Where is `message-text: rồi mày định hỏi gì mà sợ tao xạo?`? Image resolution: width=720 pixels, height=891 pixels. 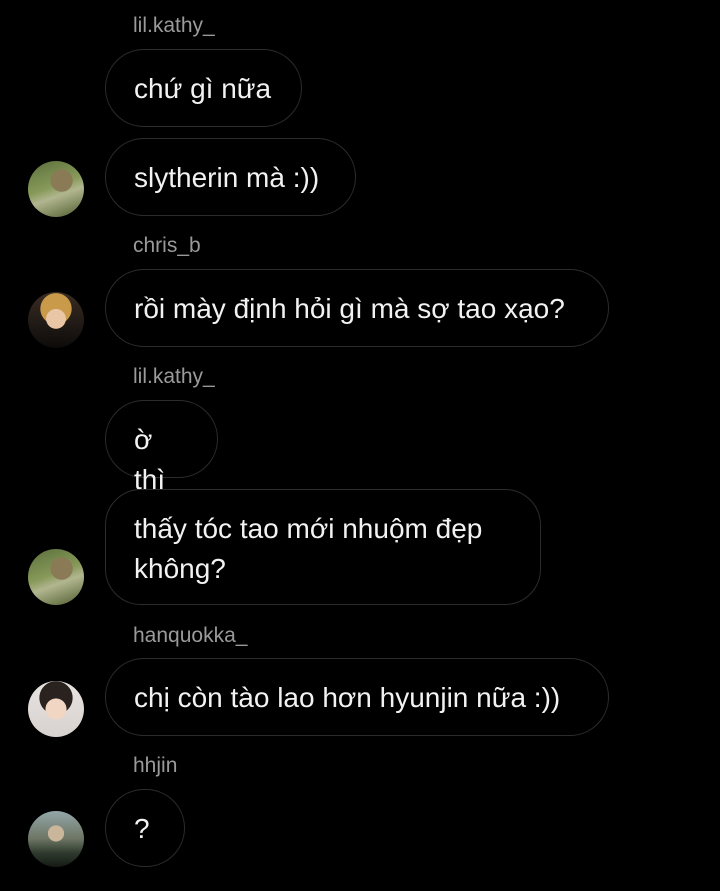 message-text: rồi mày định hỏi gì mà sợ tao xạo? is located at coordinates (349, 308).